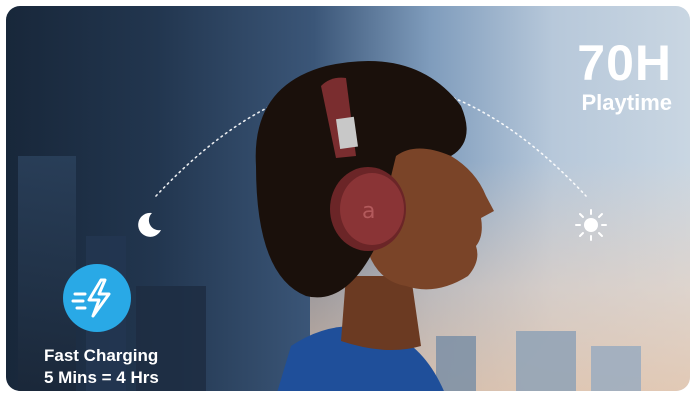  I want to click on fast-charging-title: Fast Charging, so click(101, 355).